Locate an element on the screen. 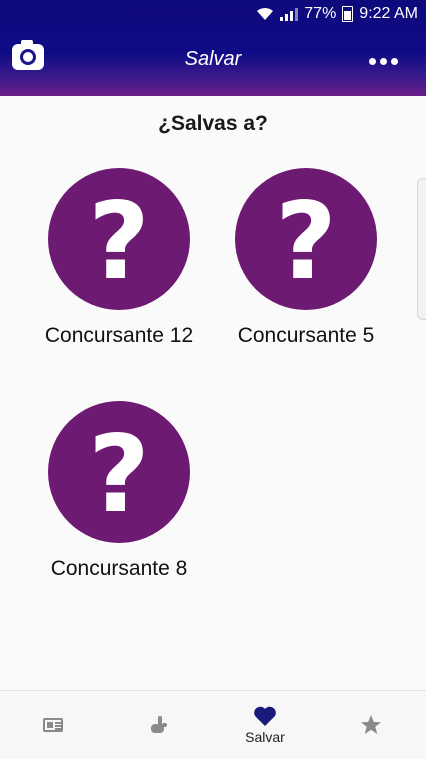 Image resolution: width=426 pixels, height=759 pixels. page-title: Salvar is located at coordinates (213, 59).